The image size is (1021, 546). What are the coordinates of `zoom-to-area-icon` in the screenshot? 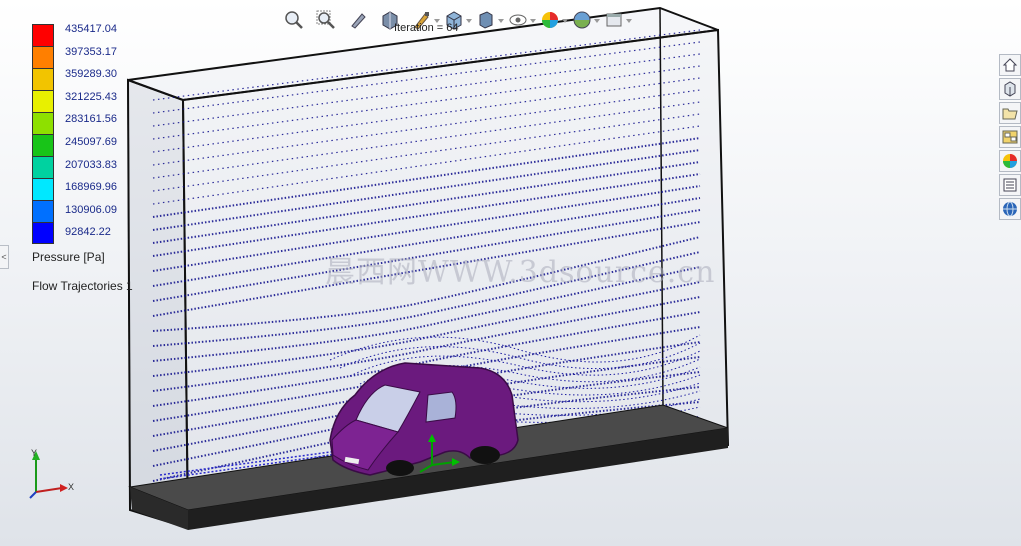 It's located at (325, 19).